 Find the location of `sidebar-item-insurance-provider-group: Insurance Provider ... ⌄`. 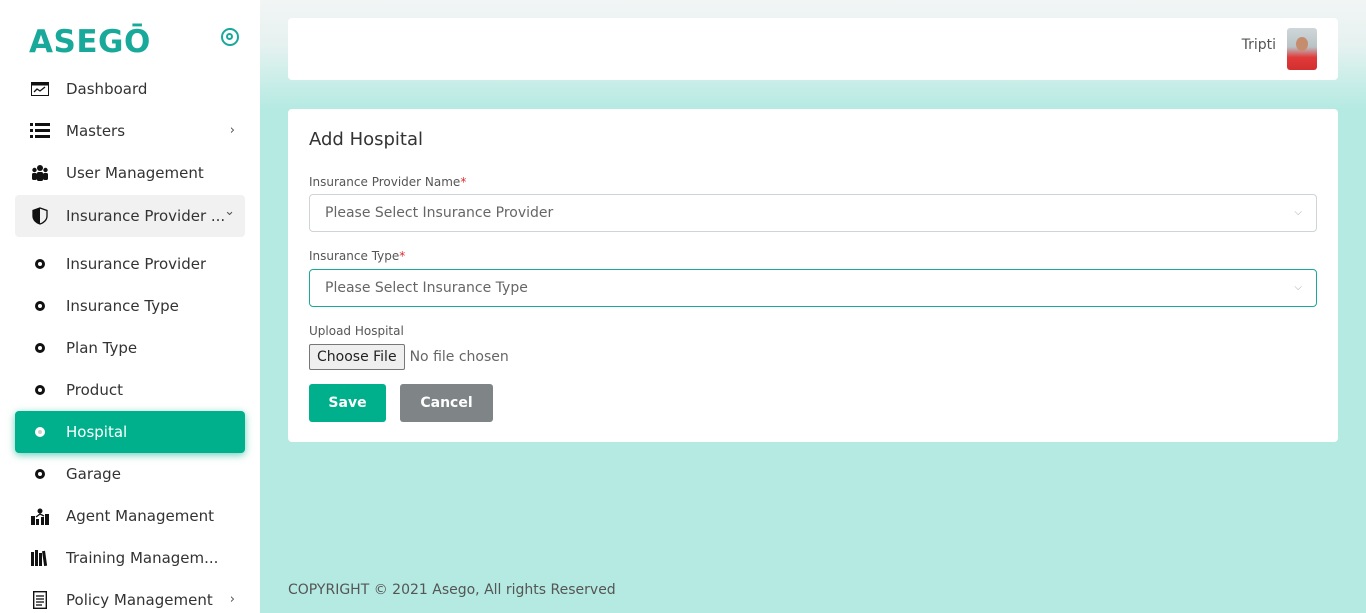

sidebar-item-insurance-provider-group: Insurance Provider ... ⌄ is located at coordinates (130, 216).